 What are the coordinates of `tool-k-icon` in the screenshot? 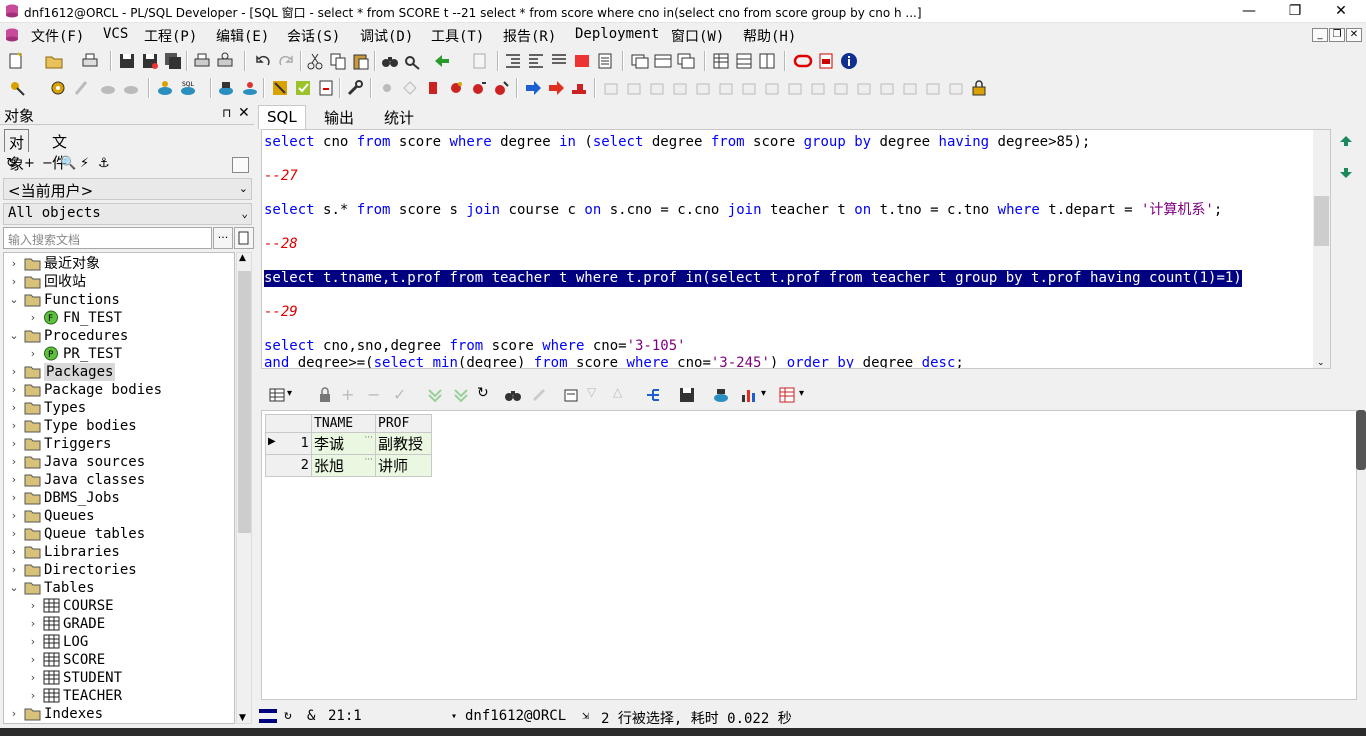 It's located at (841, 88).